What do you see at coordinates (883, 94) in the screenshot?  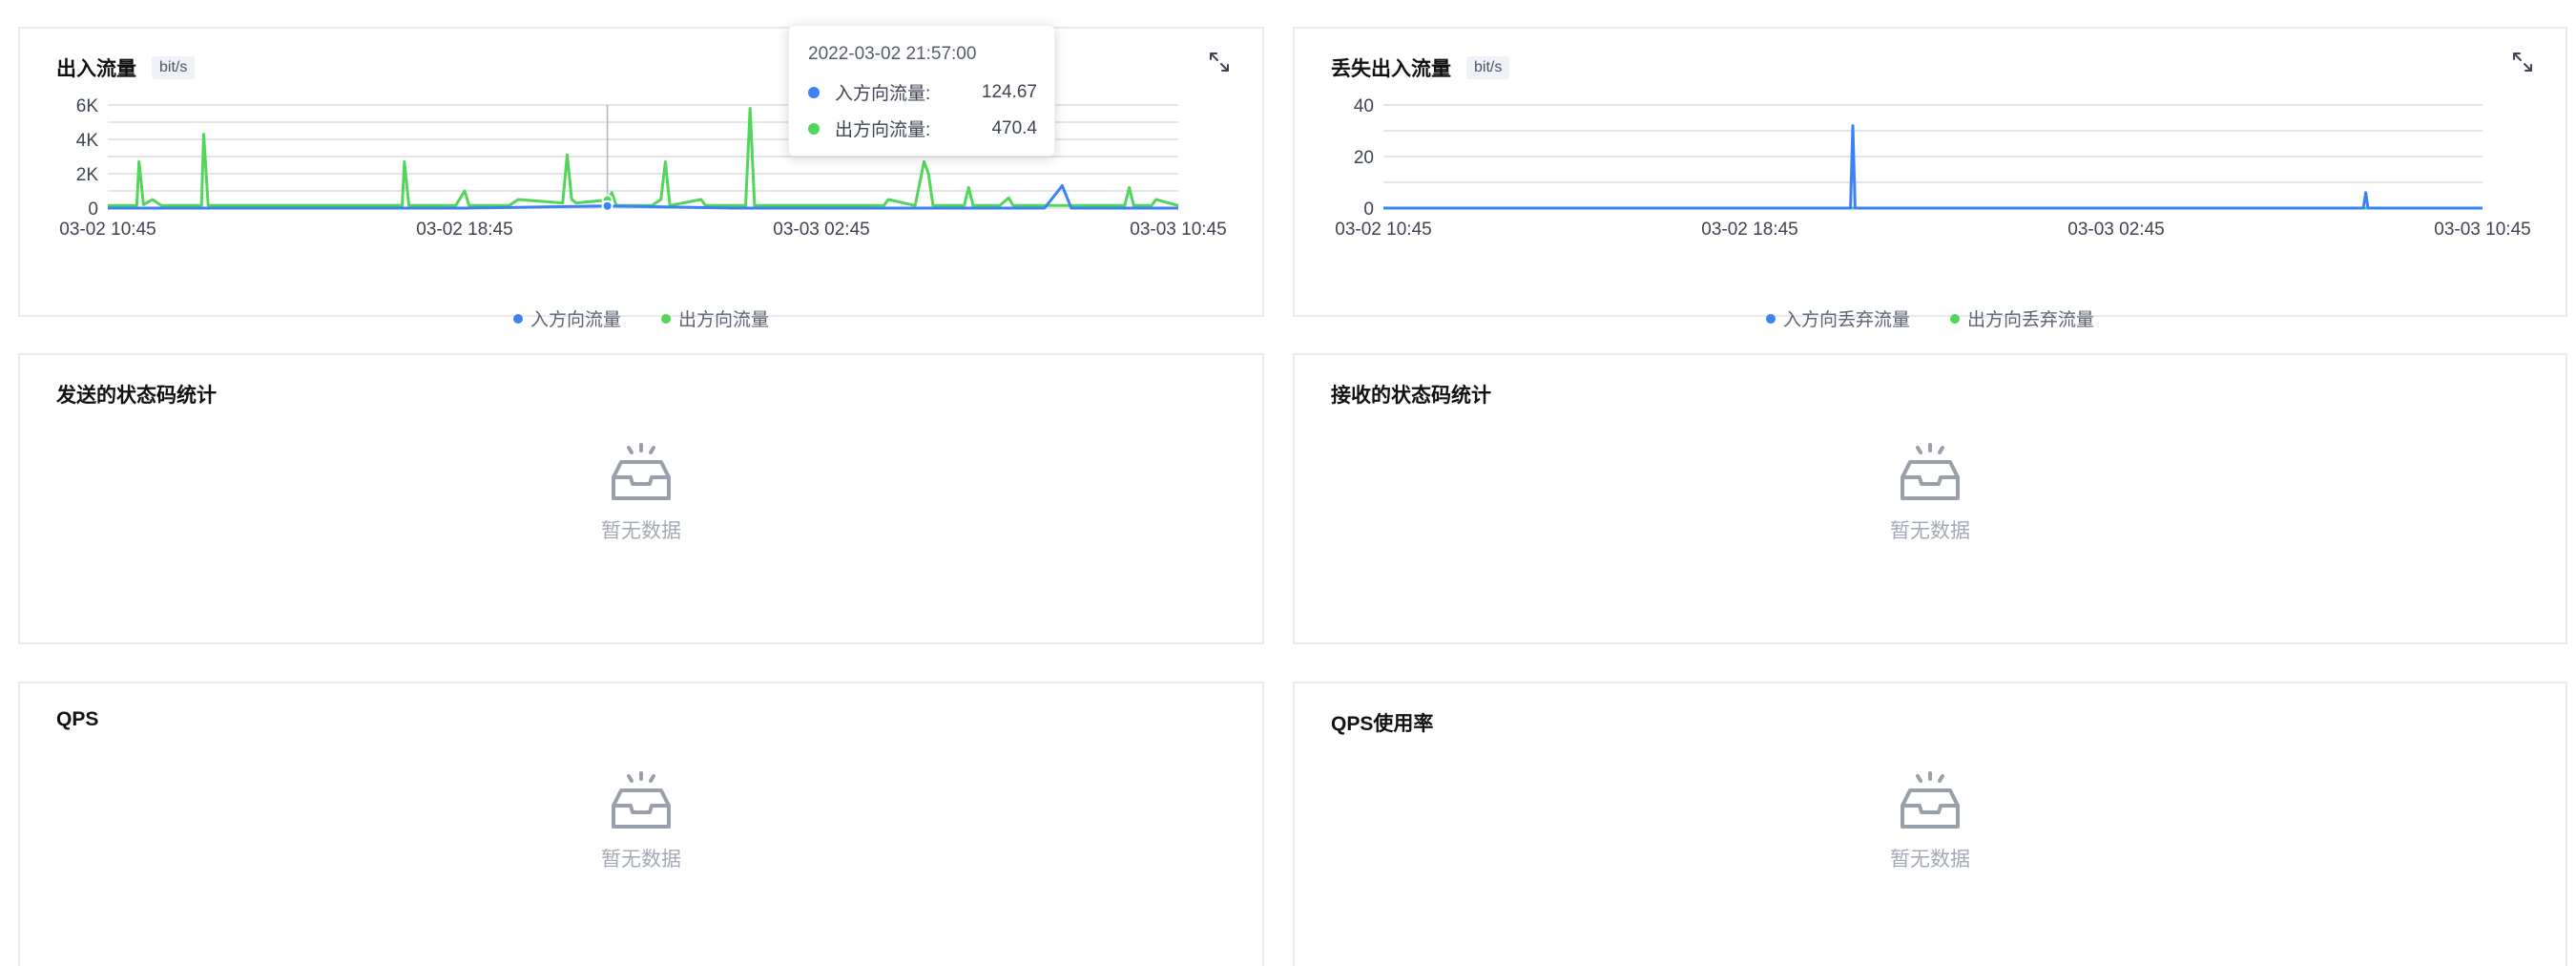 I see `tooltip-label: 入方向流量:` at bounding box center [883, 94].